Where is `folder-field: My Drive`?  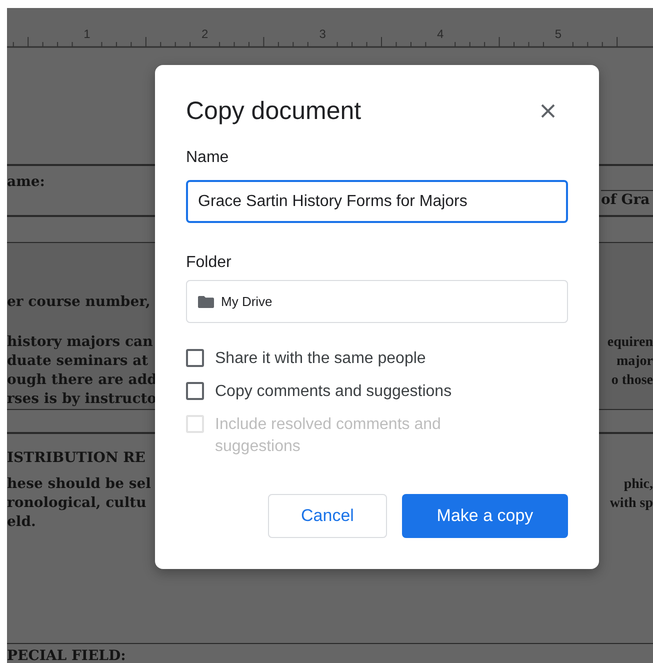 folder-field: My Drive is located at coordinates (377, 301).